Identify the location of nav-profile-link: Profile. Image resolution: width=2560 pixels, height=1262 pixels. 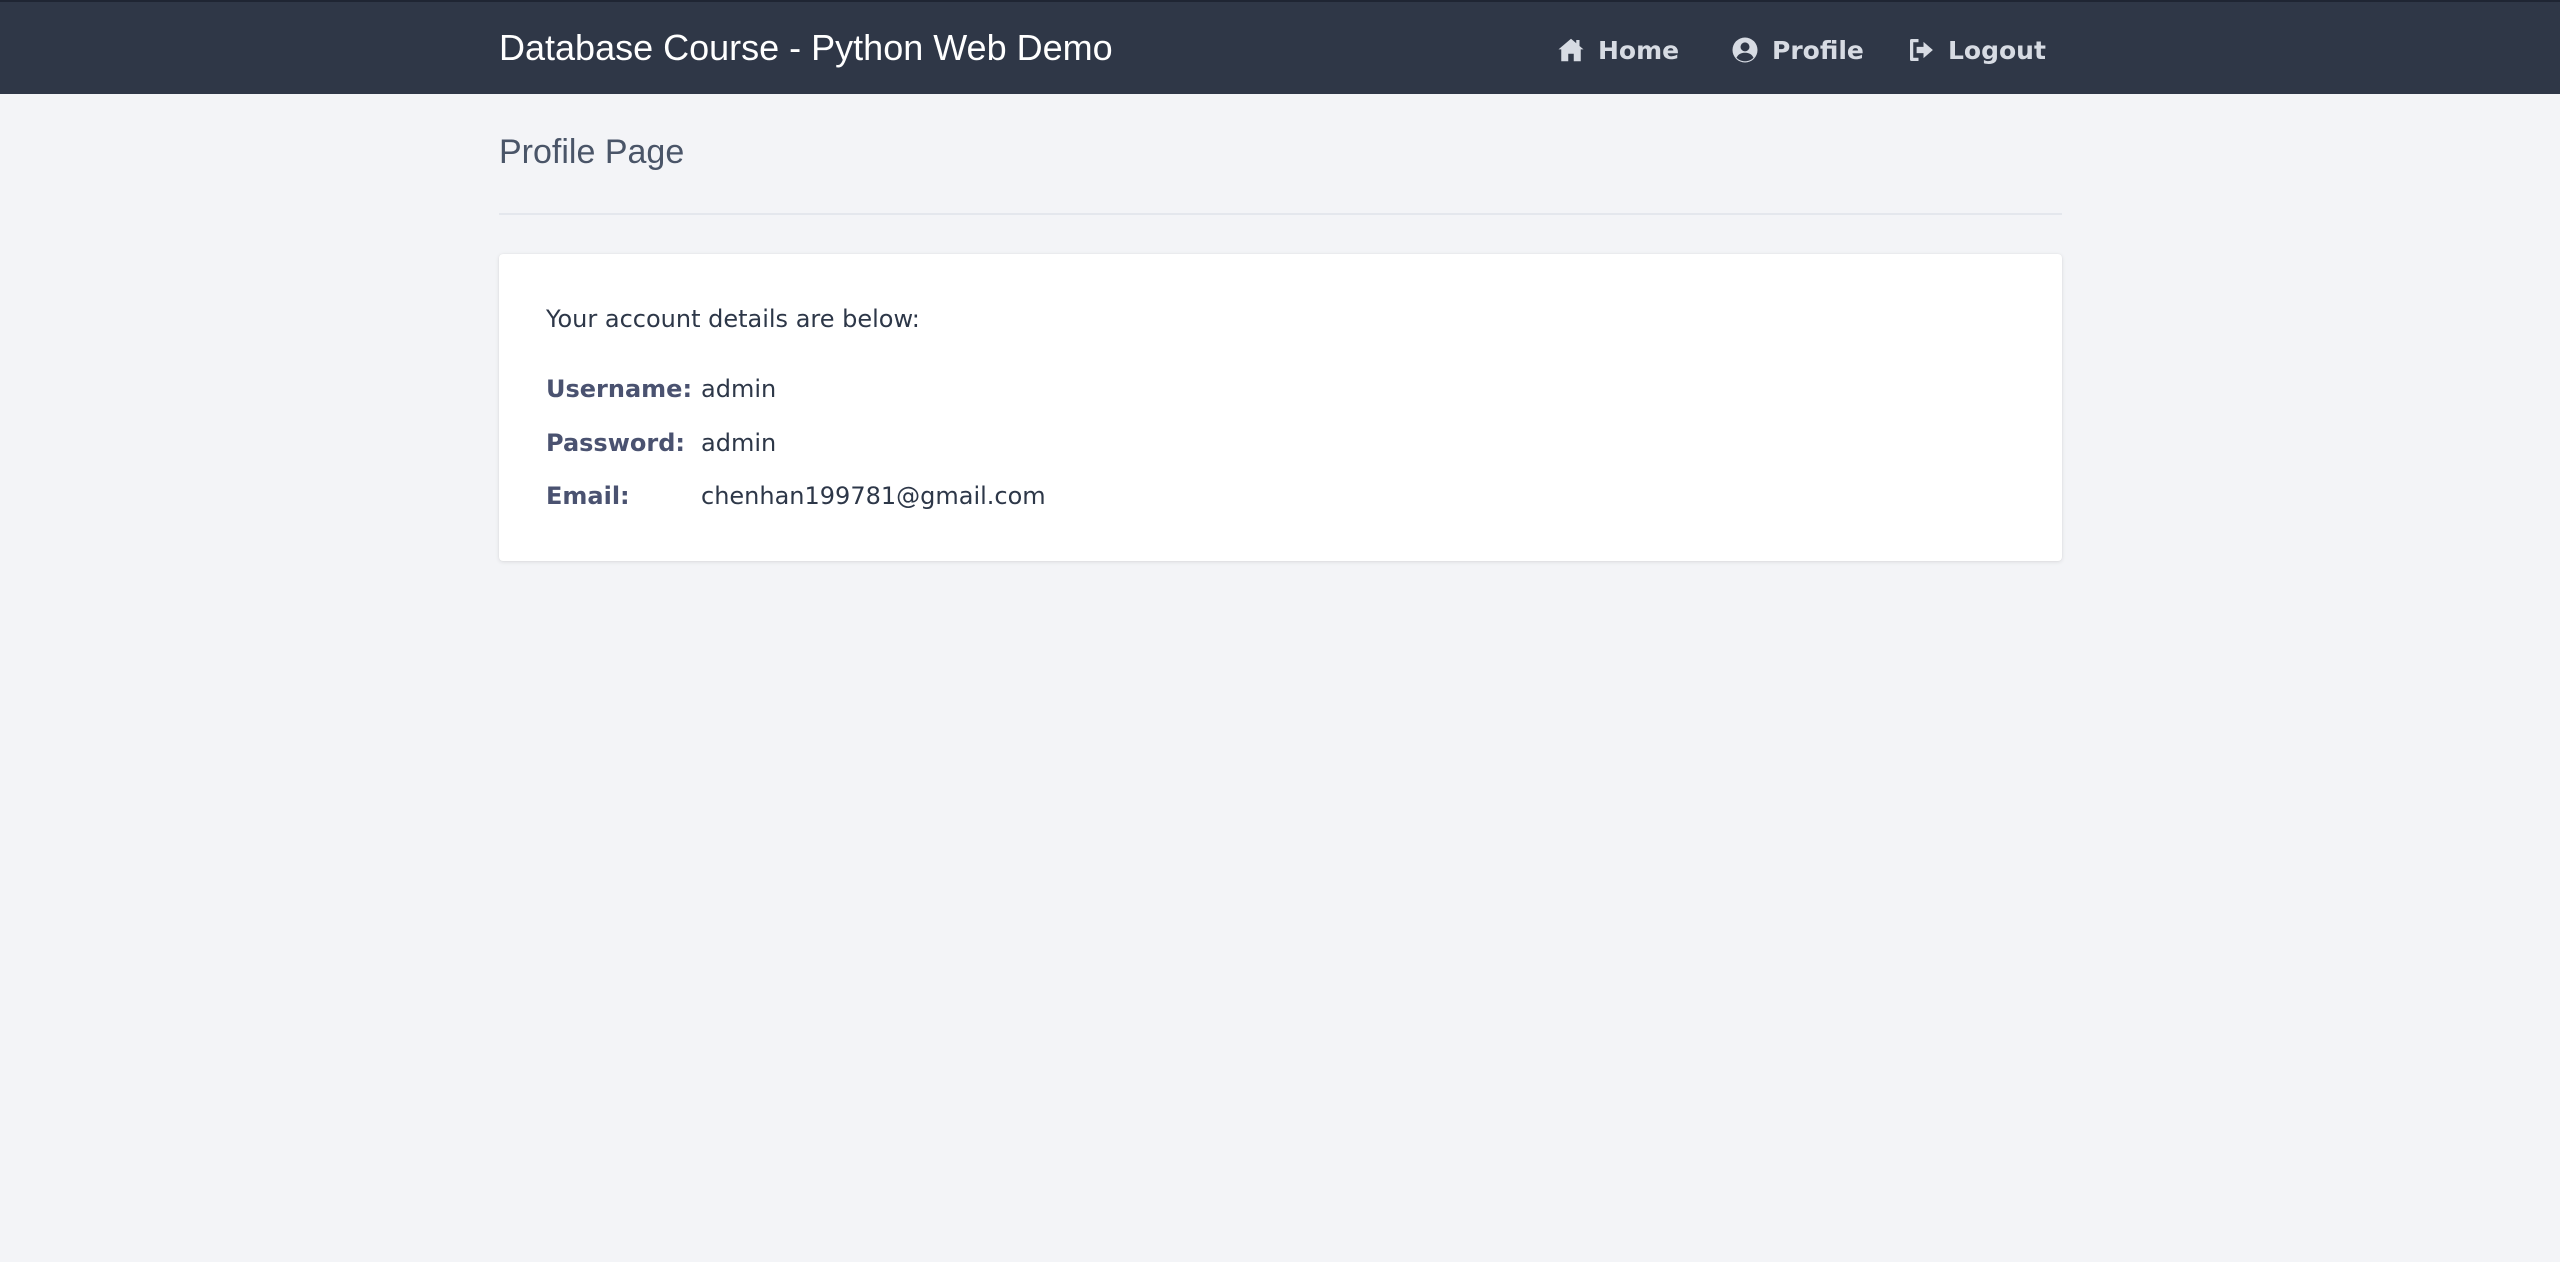
(1797, 50).